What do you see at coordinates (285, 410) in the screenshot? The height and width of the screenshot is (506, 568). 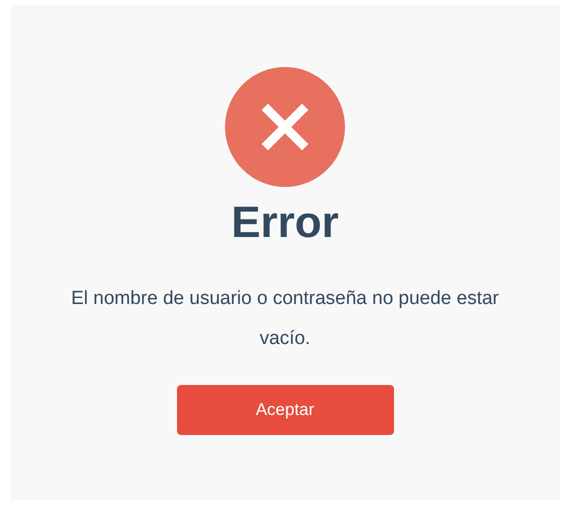 I see `accept-button: Aceptar` at bounding box center [285, 410].